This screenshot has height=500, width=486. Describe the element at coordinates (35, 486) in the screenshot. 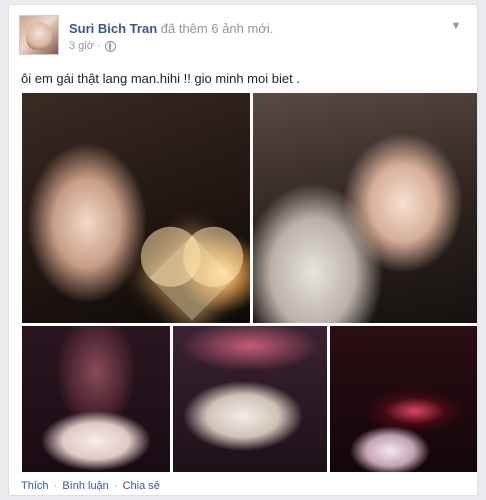

I see `like-link: Thích` at that location.